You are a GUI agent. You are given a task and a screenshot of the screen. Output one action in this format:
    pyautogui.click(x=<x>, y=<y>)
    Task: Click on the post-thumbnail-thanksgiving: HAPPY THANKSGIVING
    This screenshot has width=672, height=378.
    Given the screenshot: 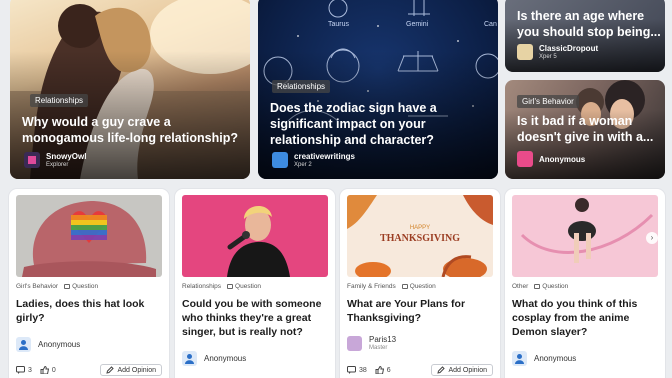 What is the action you would take?
    pyautogui.click(x=420, y=236)
    